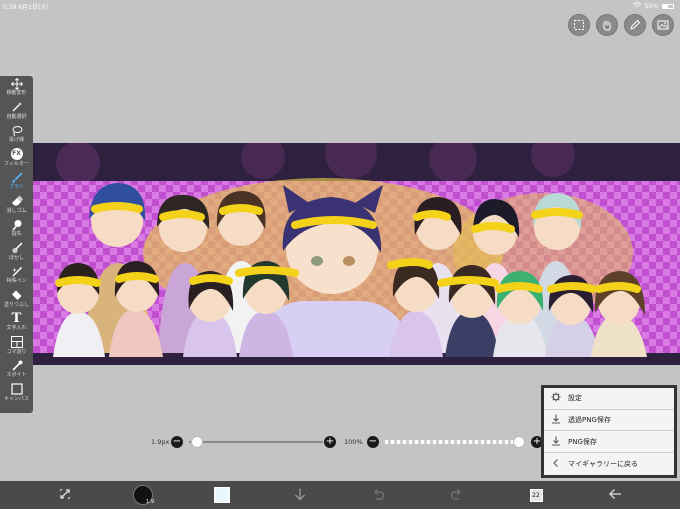 The image size is (680, 509). What do you see at coordinates (256, 442) in the screenshot?
I see `brush-size-slider` at bounding box center [256, 442].